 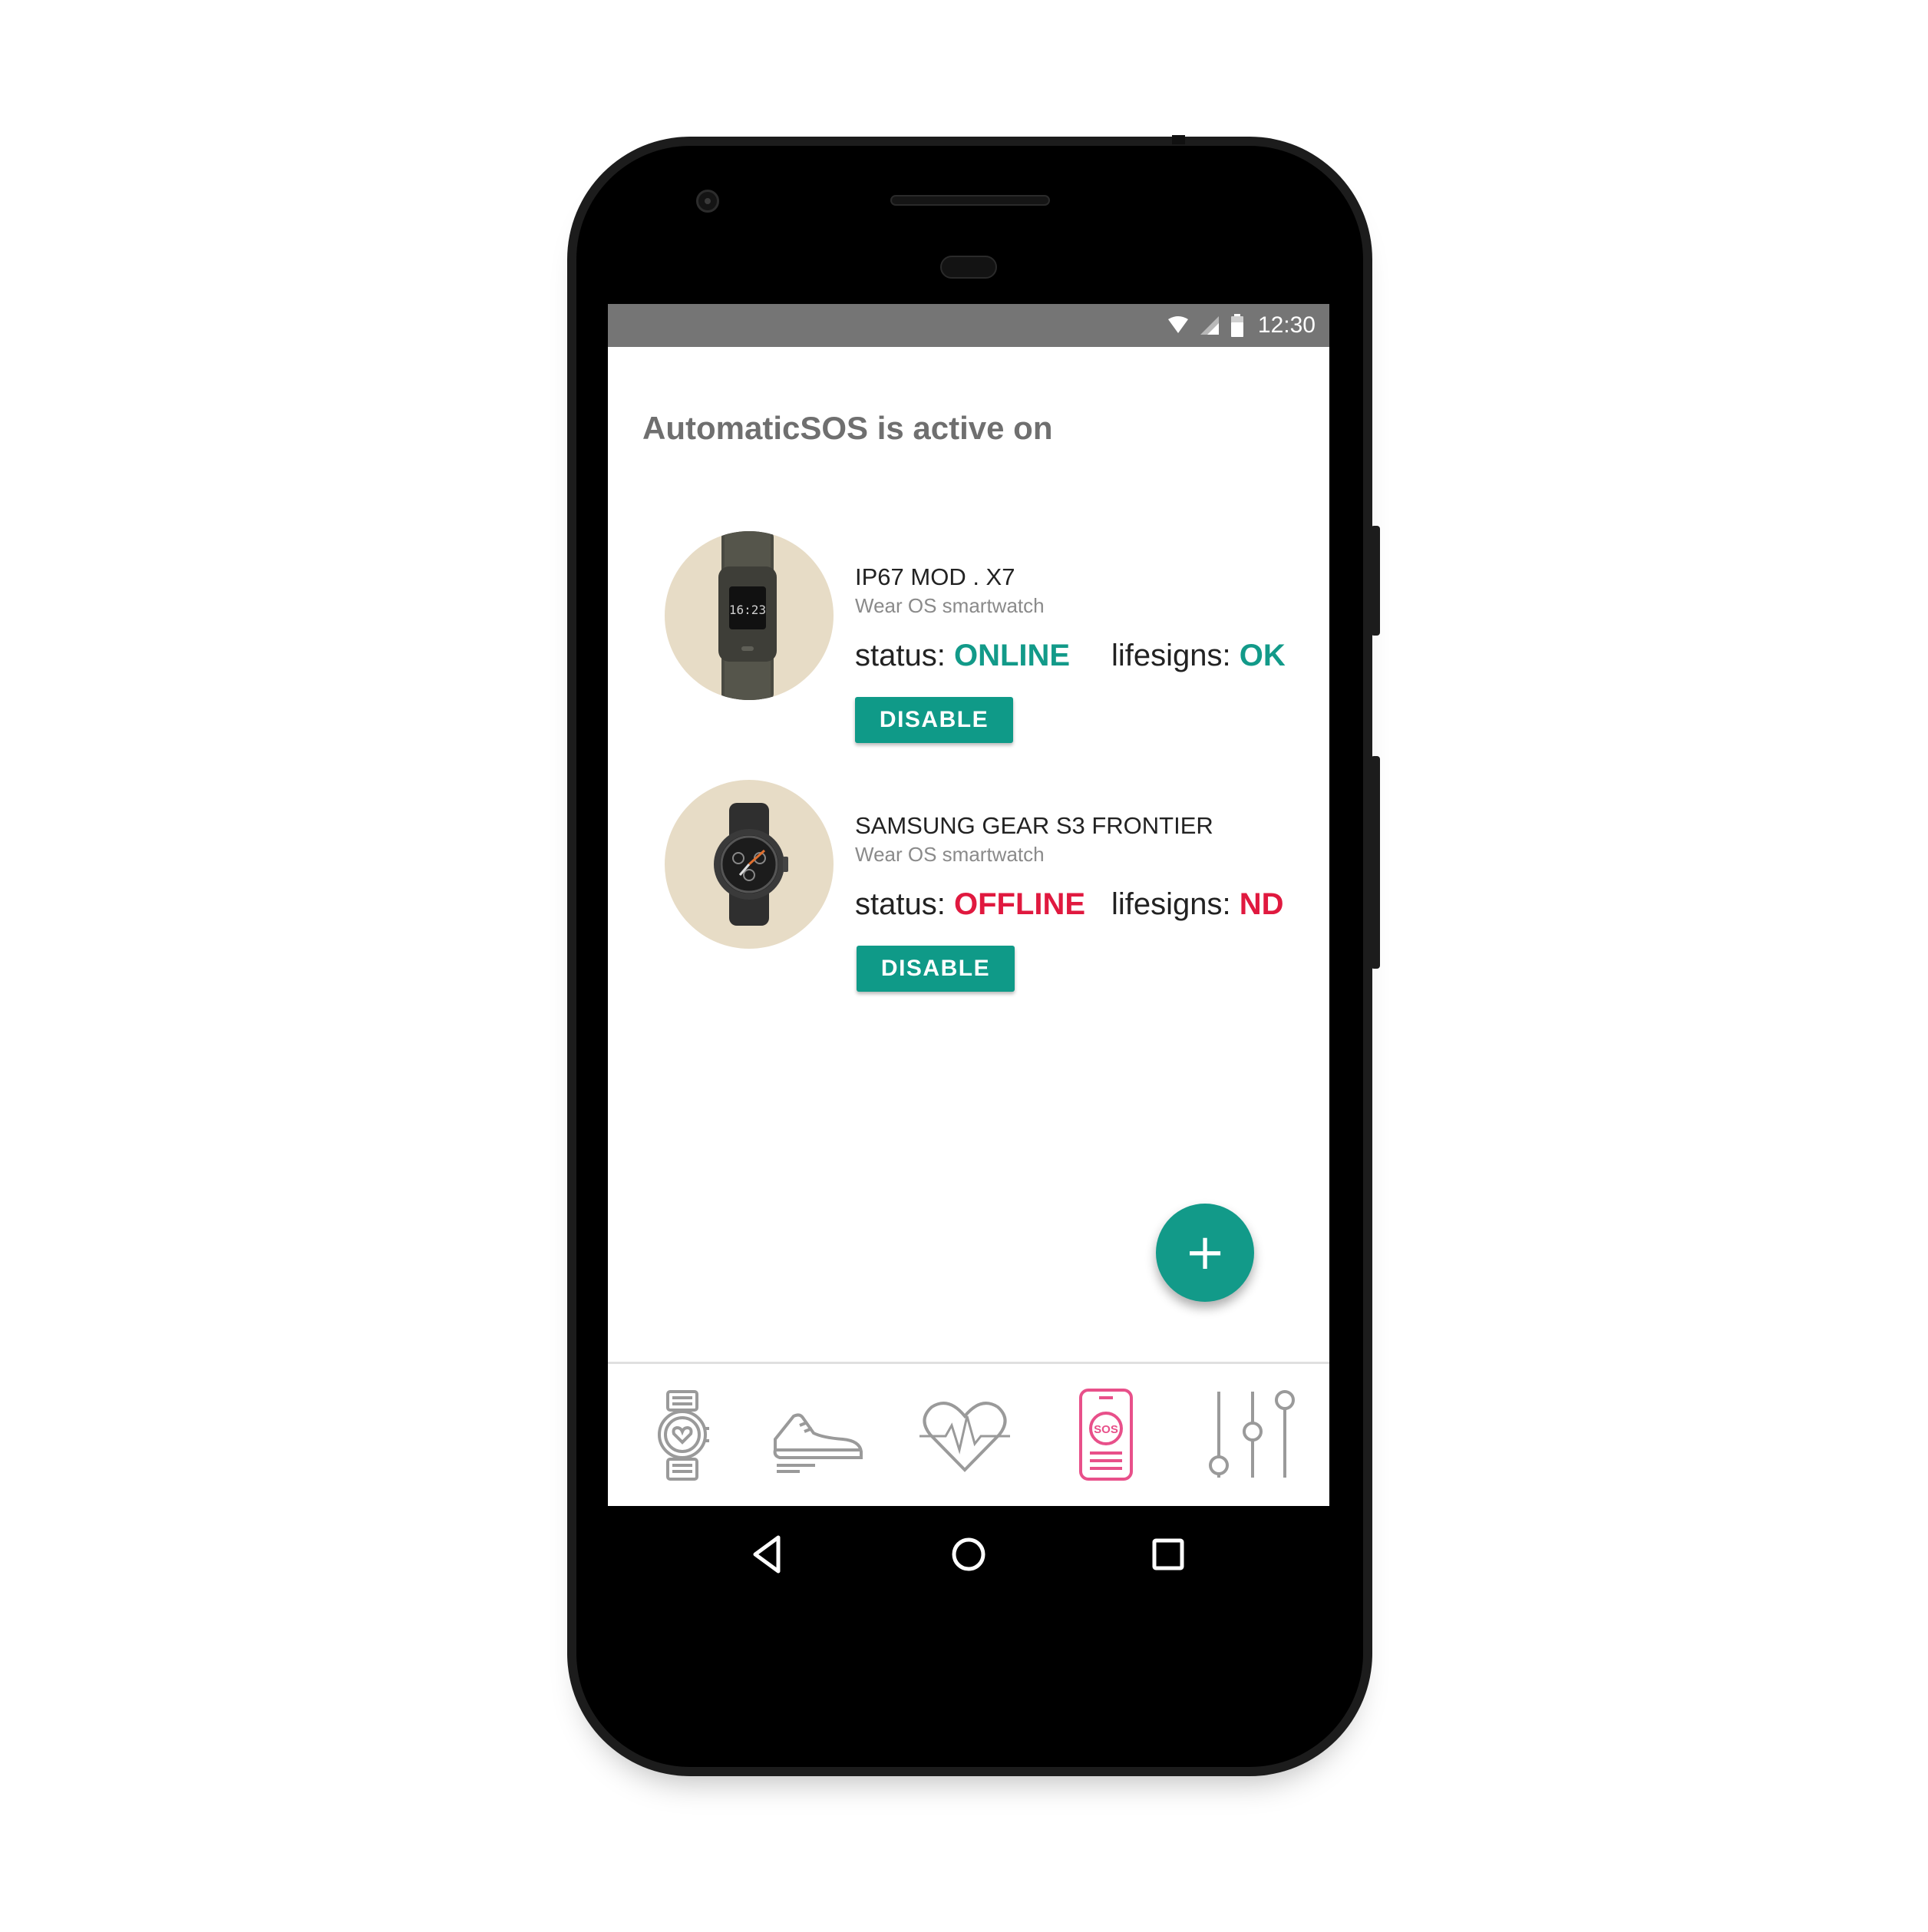 I want to click on device-name: IP67 MOD . X7, so click(x=935, y=576).